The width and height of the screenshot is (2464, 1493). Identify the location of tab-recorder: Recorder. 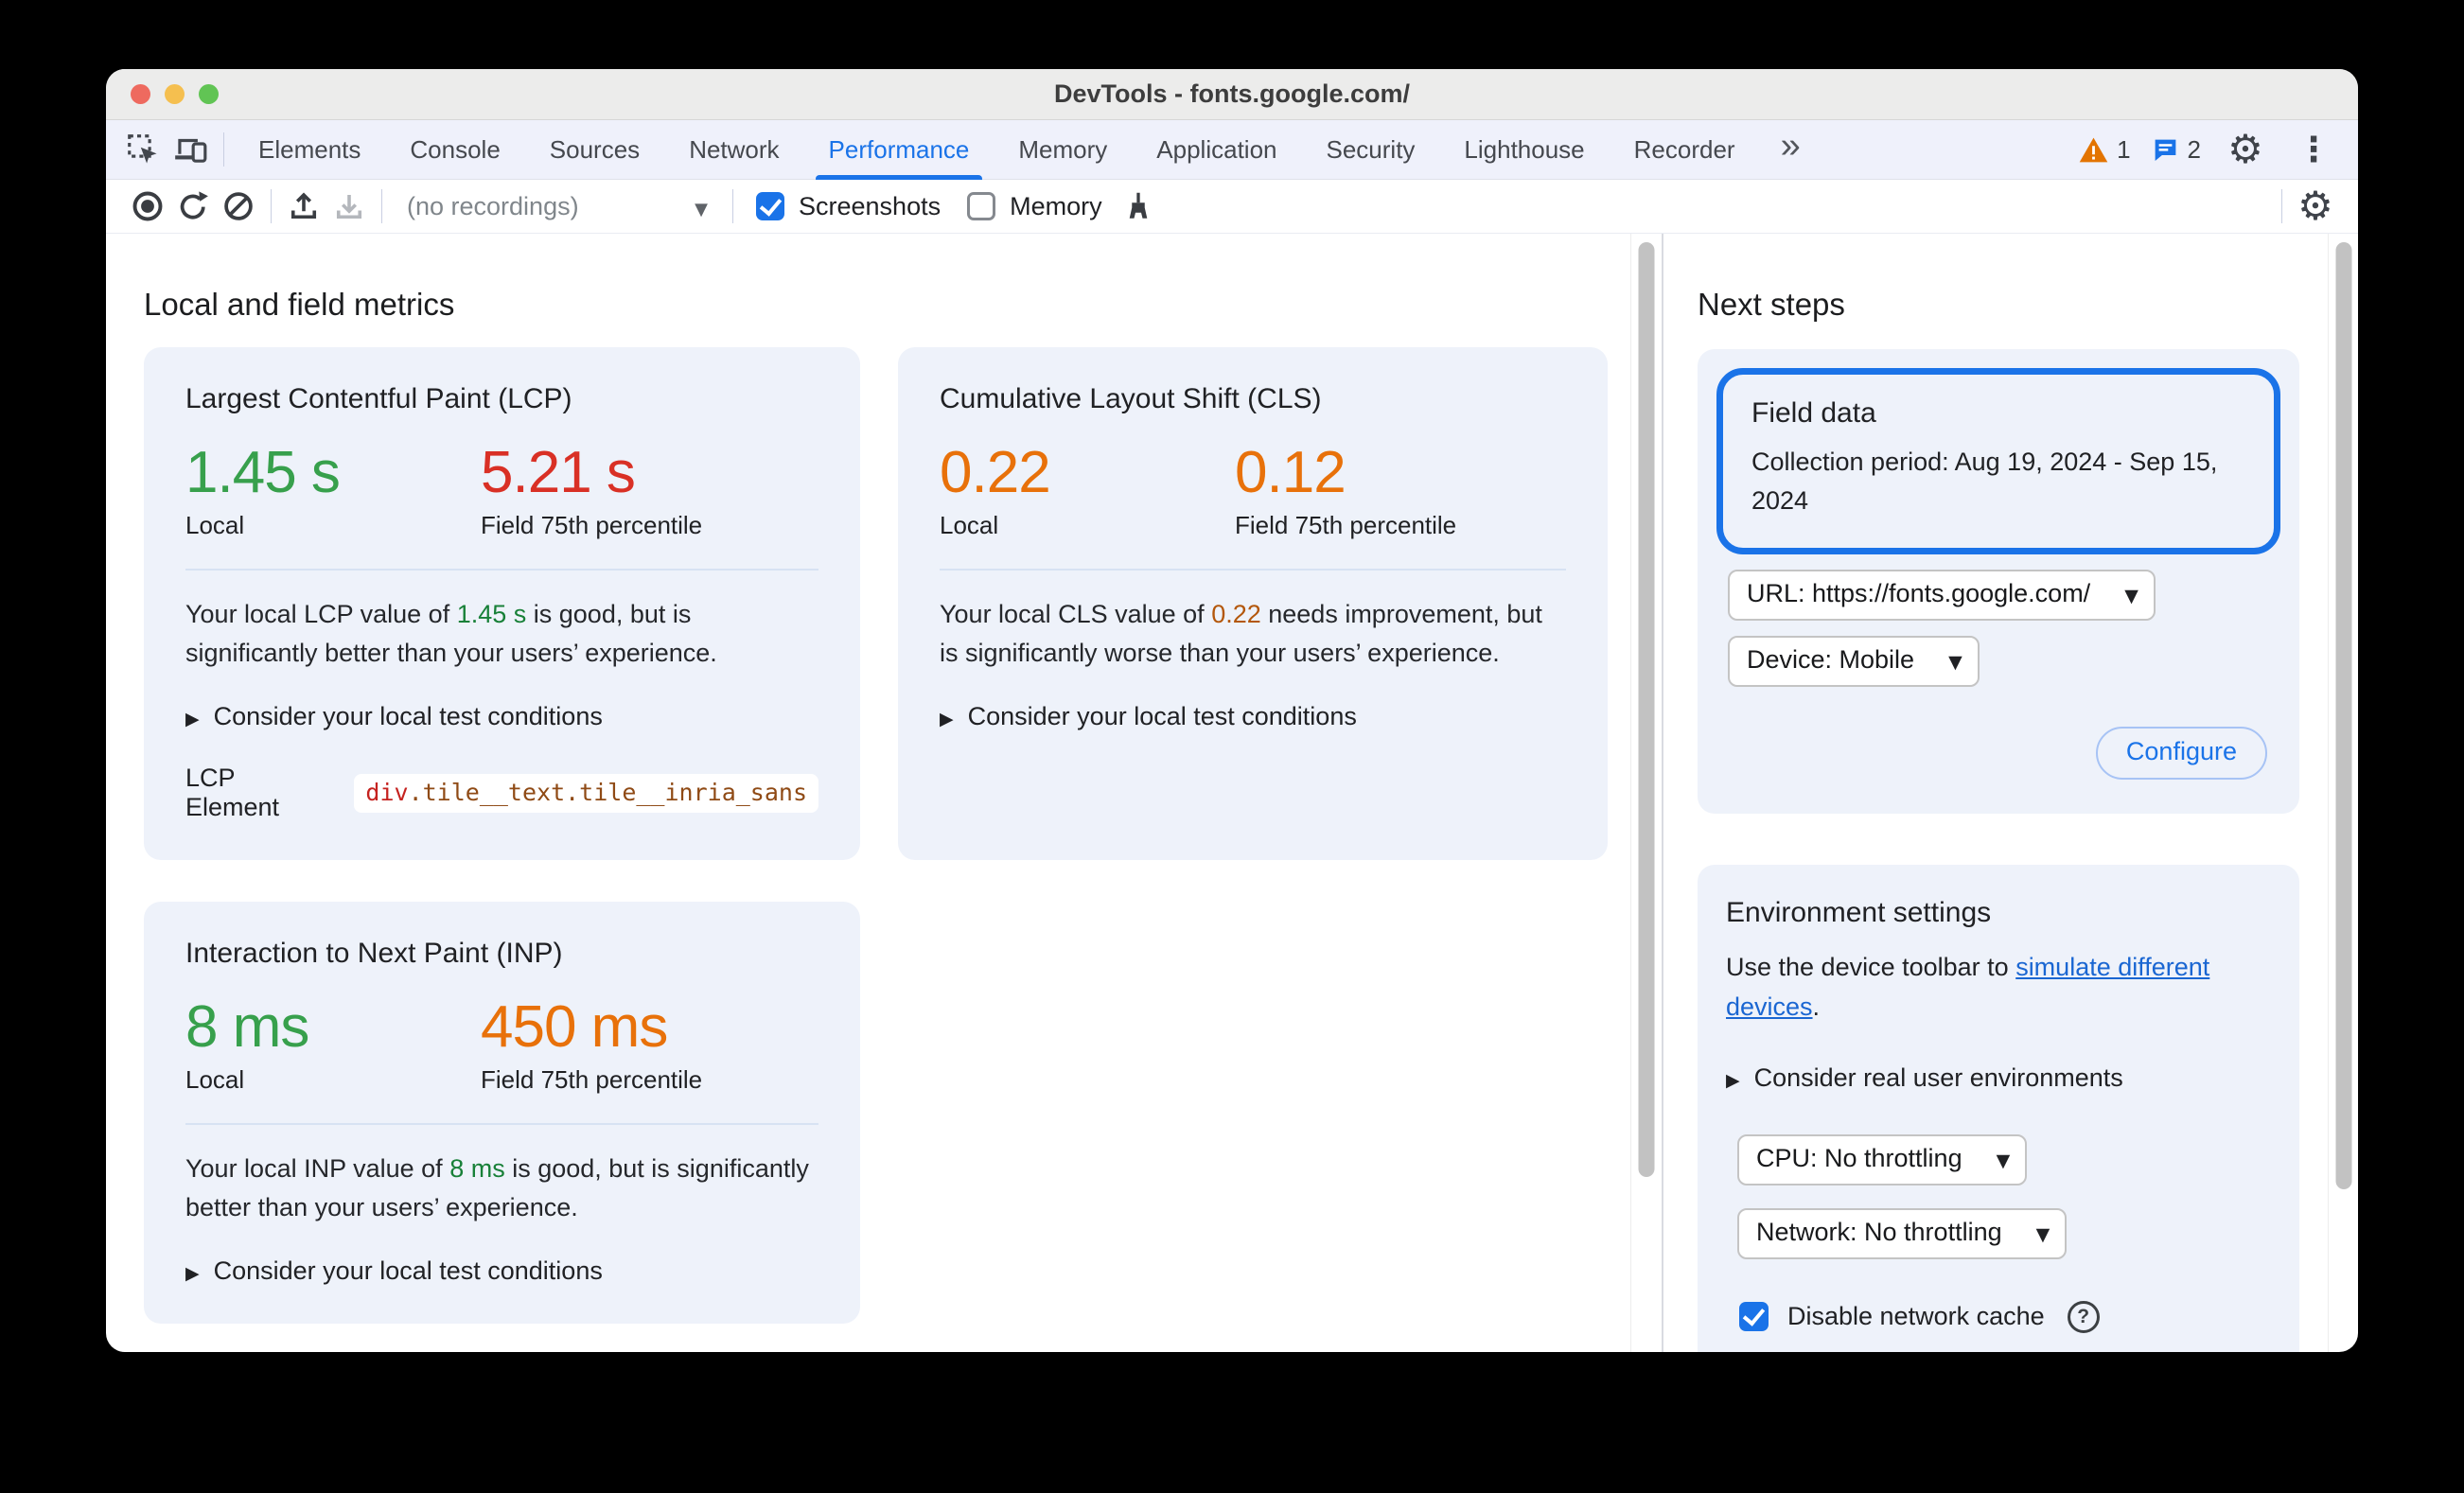
(1685, 149).